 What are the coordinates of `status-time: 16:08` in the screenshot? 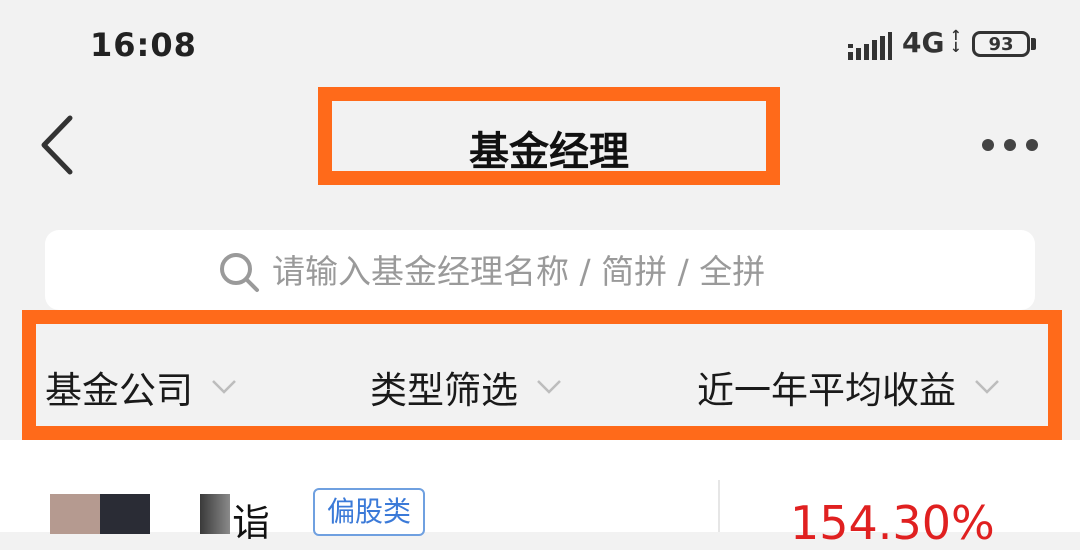 It's located at (143, 45).